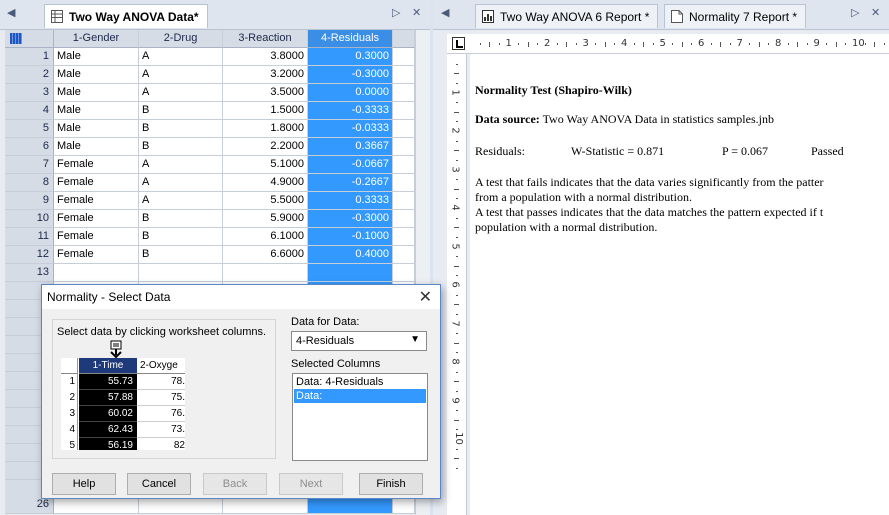  Describe the element at coordinates (265, 39) in the screenshot. I see `column-header-reaction: 3-Reaction` at that location.